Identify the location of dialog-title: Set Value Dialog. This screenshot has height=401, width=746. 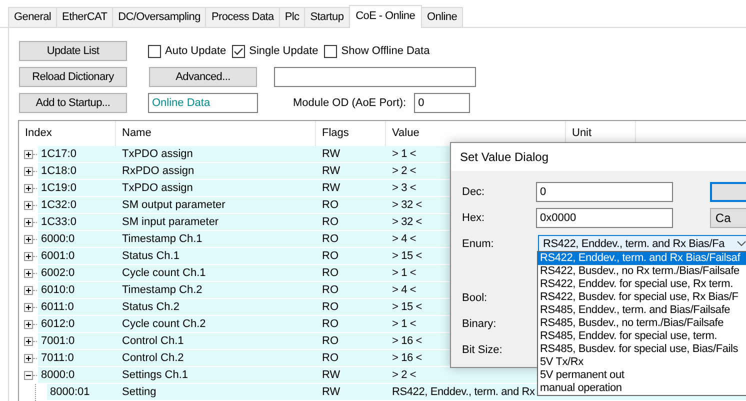
(598, 157).